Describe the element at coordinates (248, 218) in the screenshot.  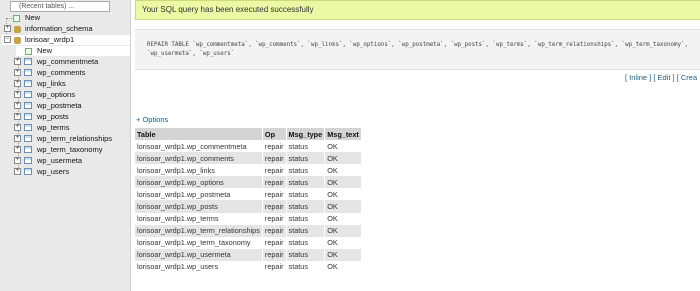
I see `table-row: lorisoar_wrdp1.wp_terms repair status OK` at that location.